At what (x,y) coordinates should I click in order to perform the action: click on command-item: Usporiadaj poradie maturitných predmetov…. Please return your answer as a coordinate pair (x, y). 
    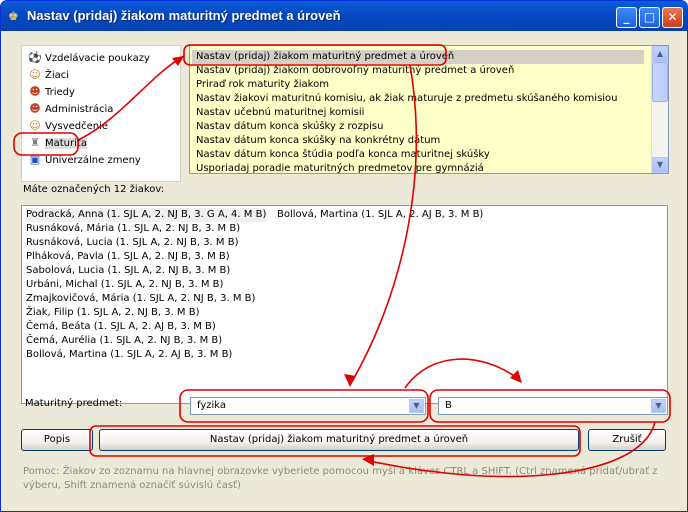
    Looking at the image, I should click on (340, 167).